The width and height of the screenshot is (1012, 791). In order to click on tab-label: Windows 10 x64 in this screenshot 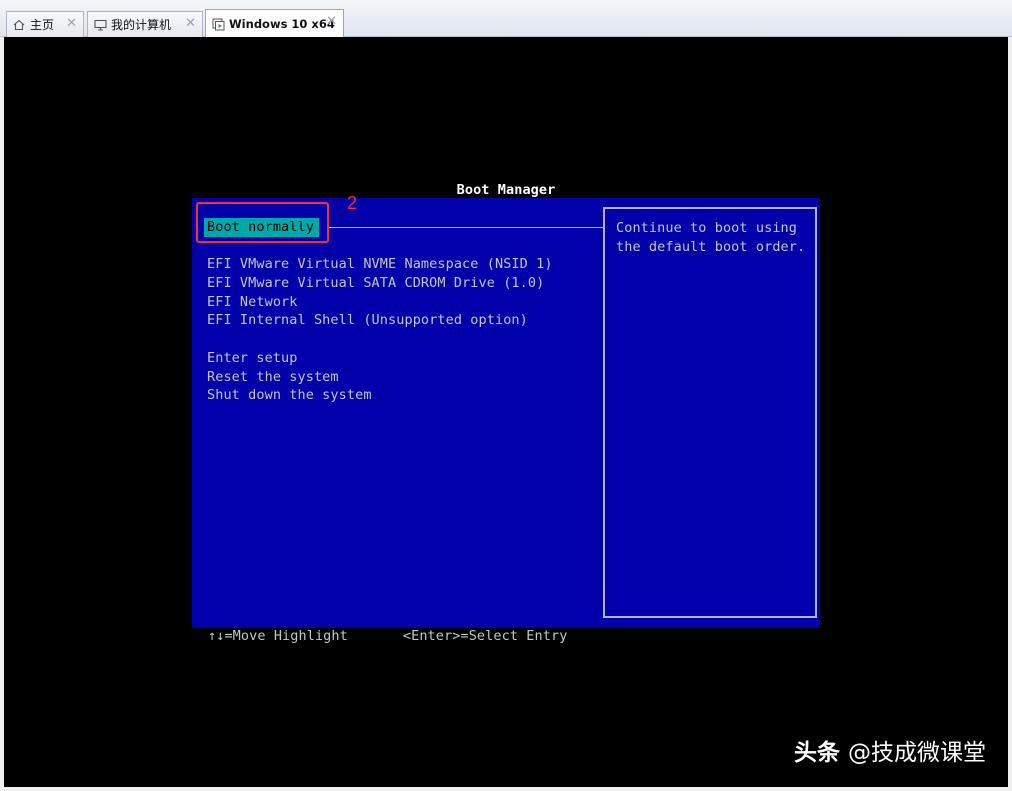, I will do `click(282, 24)`.